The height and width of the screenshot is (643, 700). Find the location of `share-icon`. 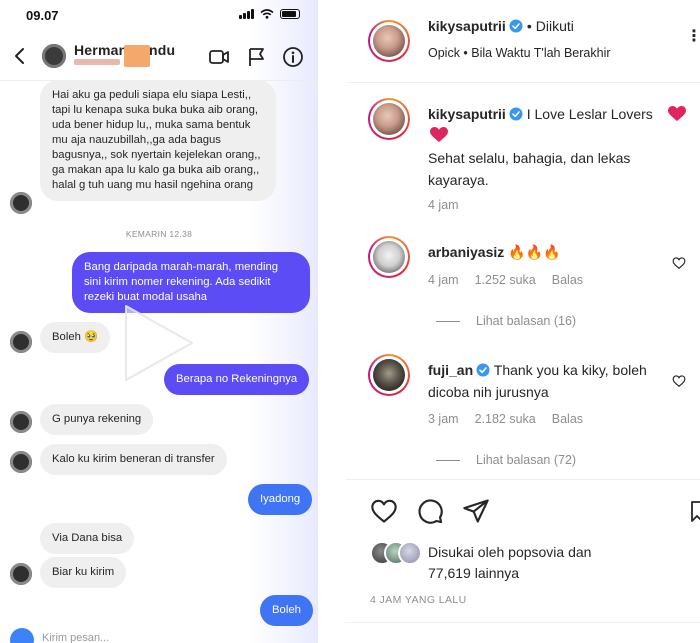

share-icon is located at coordinates (476, 511).